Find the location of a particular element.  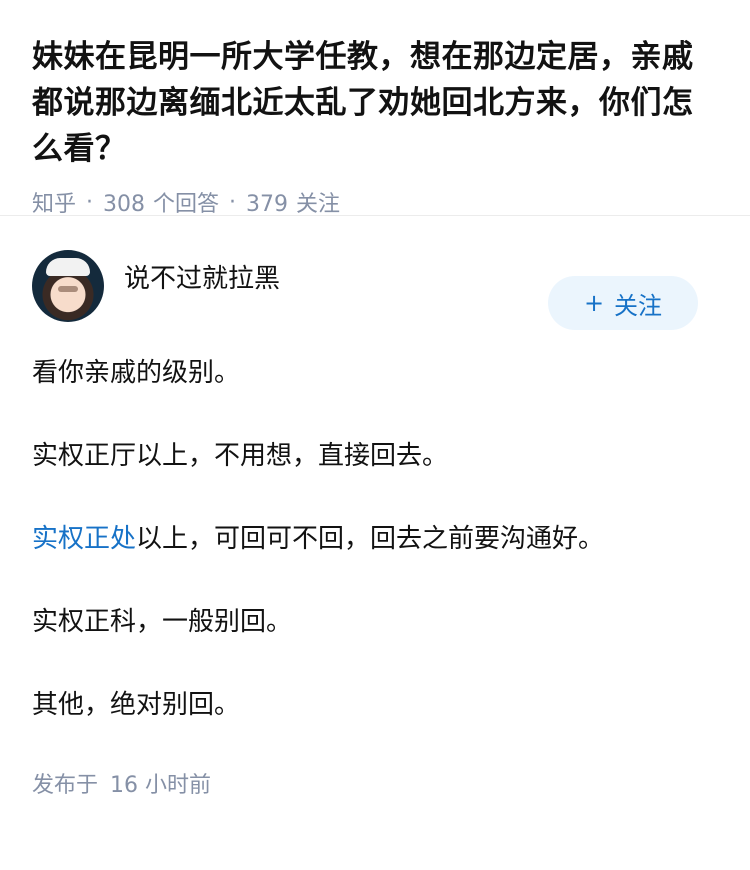

answer-paragraph: 实权正科，一般别回。 is located at coordinates (162, 622).